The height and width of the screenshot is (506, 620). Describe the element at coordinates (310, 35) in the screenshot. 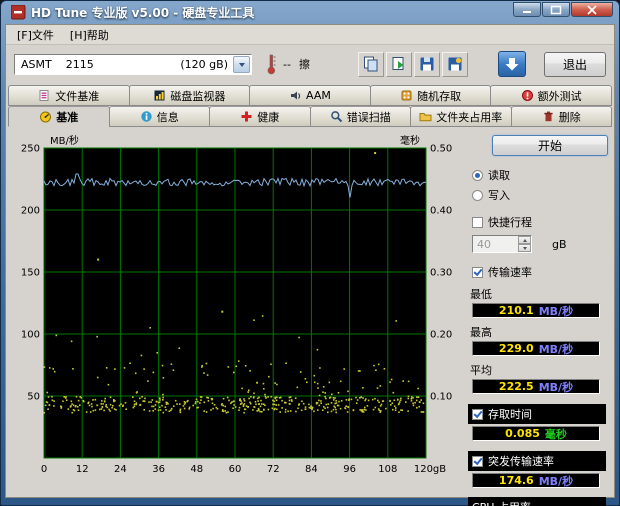

I see `menu-bar: [F]文件 [H]帮助` at that location.